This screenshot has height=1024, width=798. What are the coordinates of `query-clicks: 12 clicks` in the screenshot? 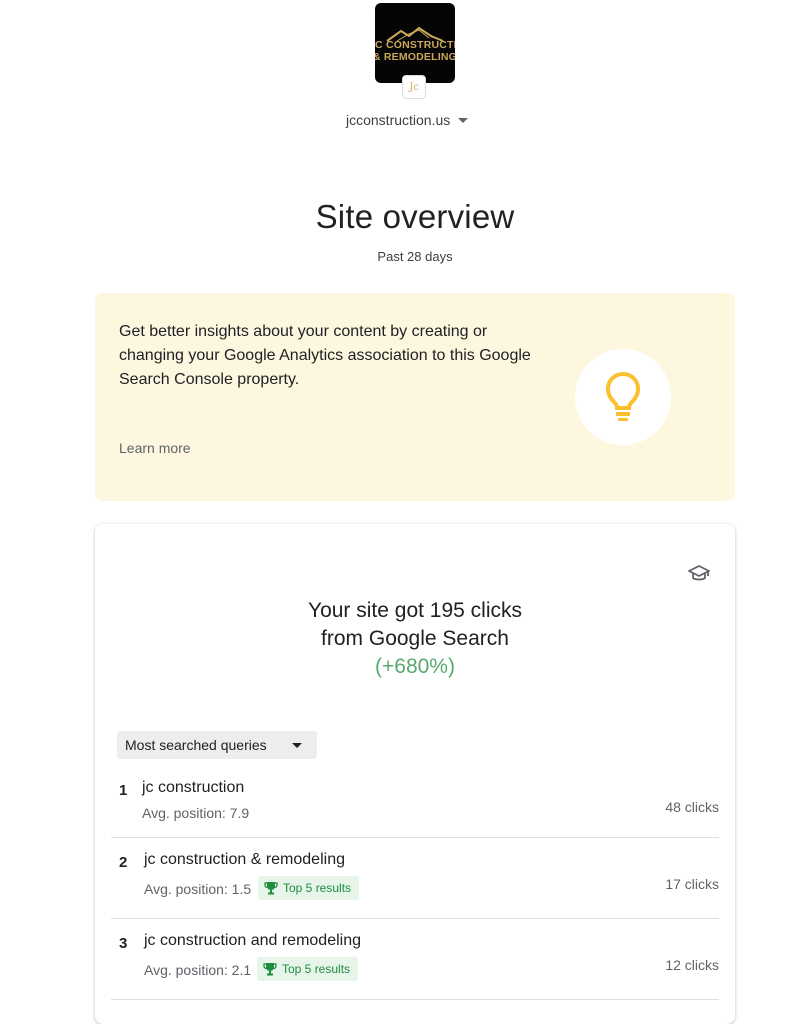 It's located at (692, 965).